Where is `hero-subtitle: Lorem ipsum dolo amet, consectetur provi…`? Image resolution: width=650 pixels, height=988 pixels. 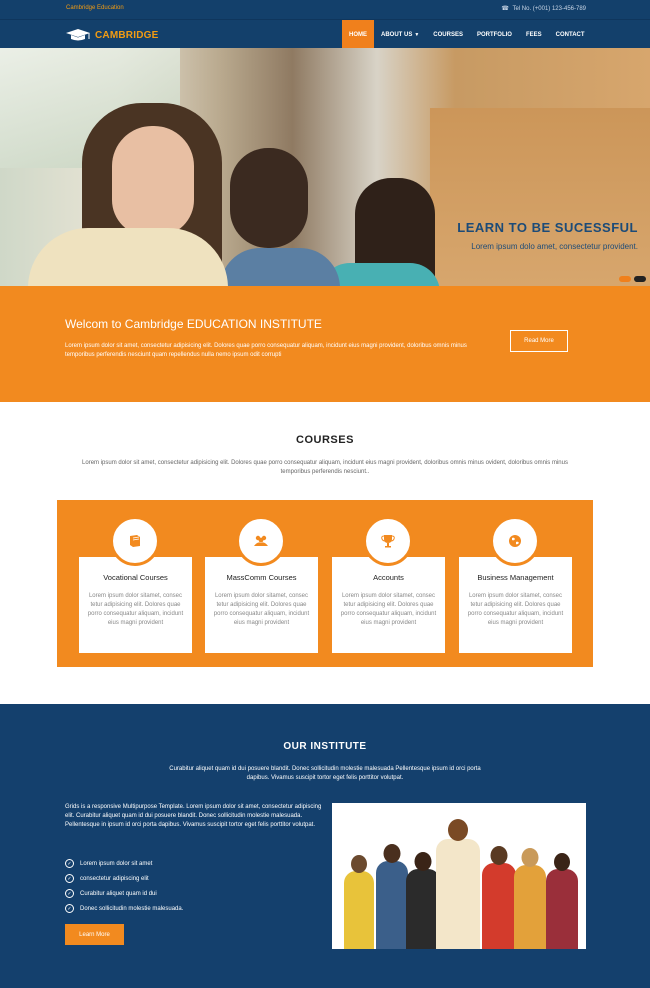 hero-subtitle: Lorem ipsum dolo amet, consectetur provi… is located at coordinates (554, 246).